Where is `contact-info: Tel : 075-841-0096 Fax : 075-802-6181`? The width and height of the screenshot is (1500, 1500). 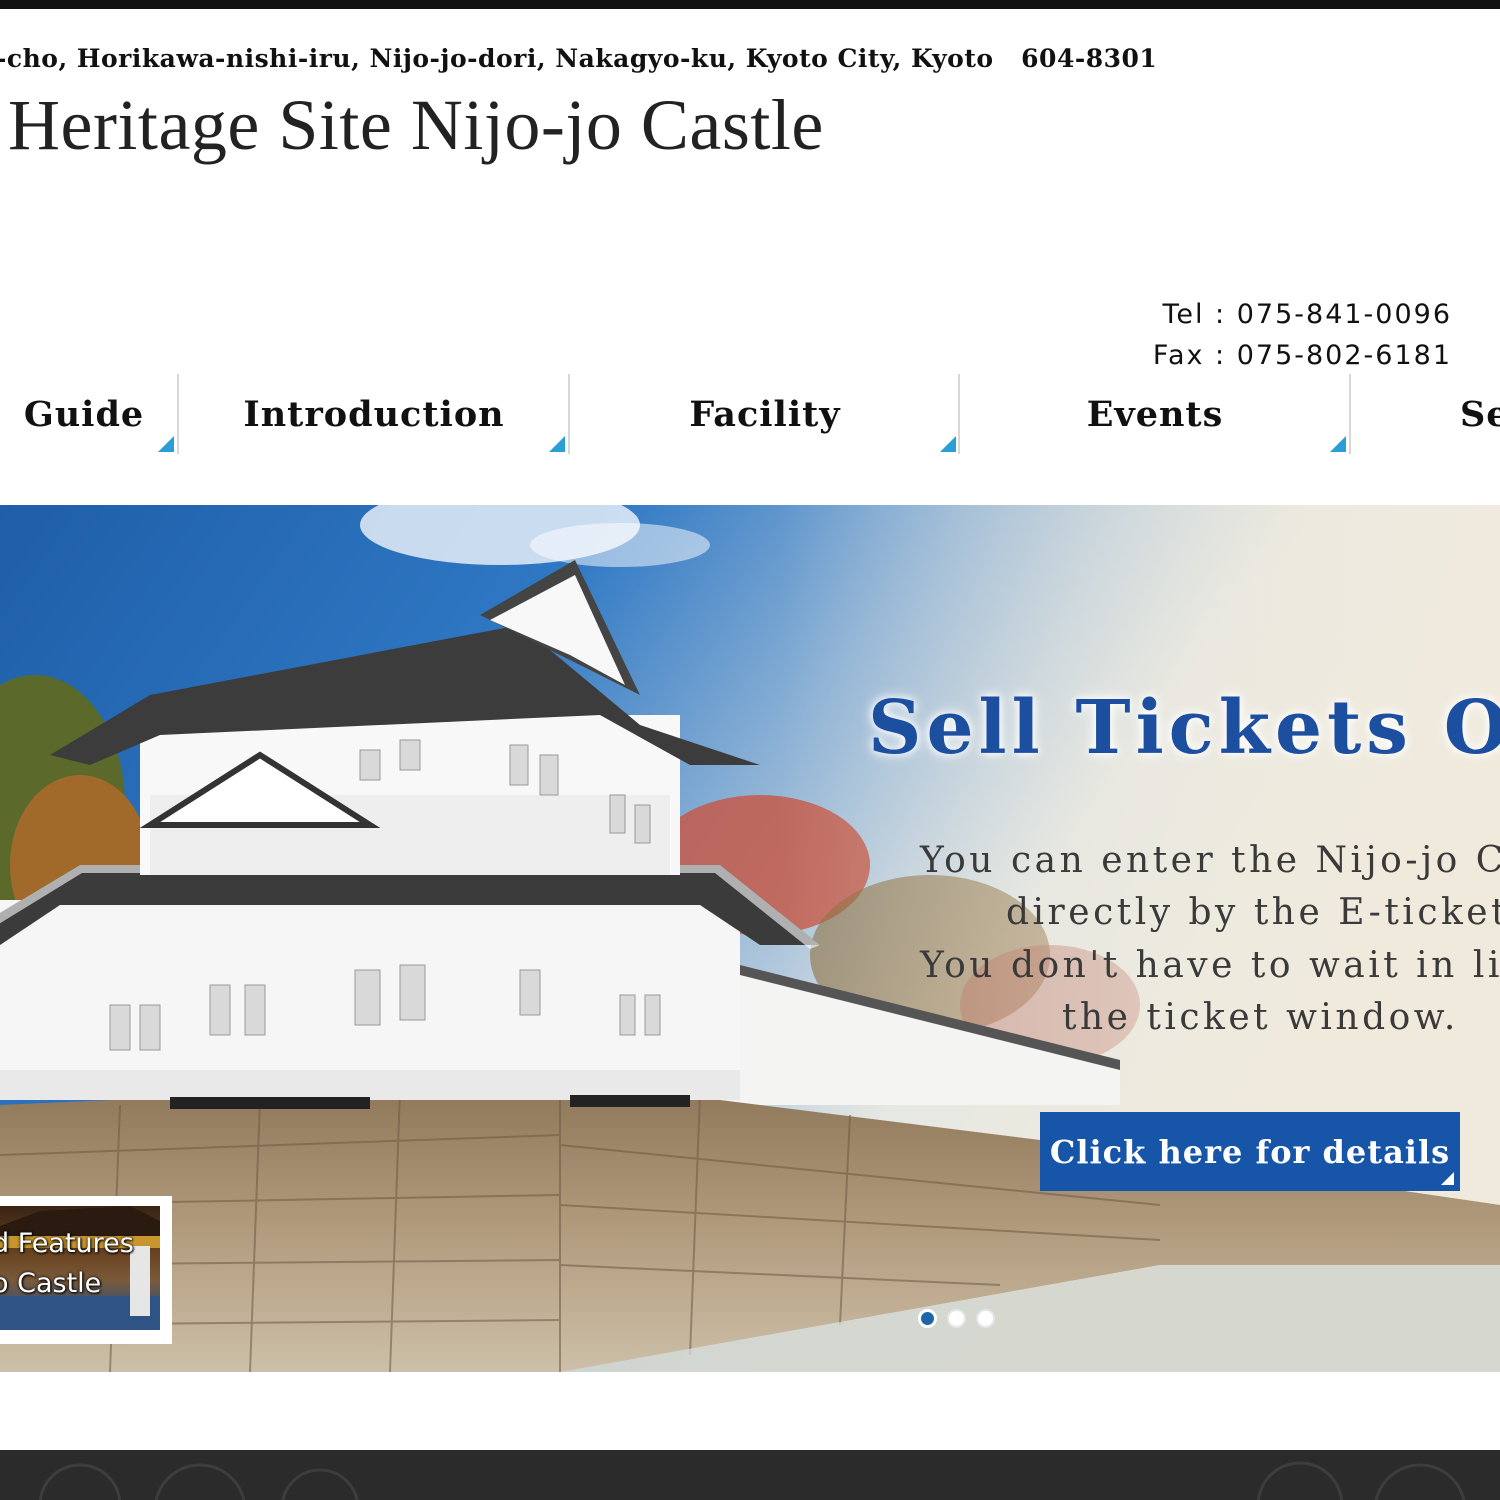 contact-info: Tel : 075-841-0096 Fax : 075-802-6181 is located at coordinates (1302, 335).